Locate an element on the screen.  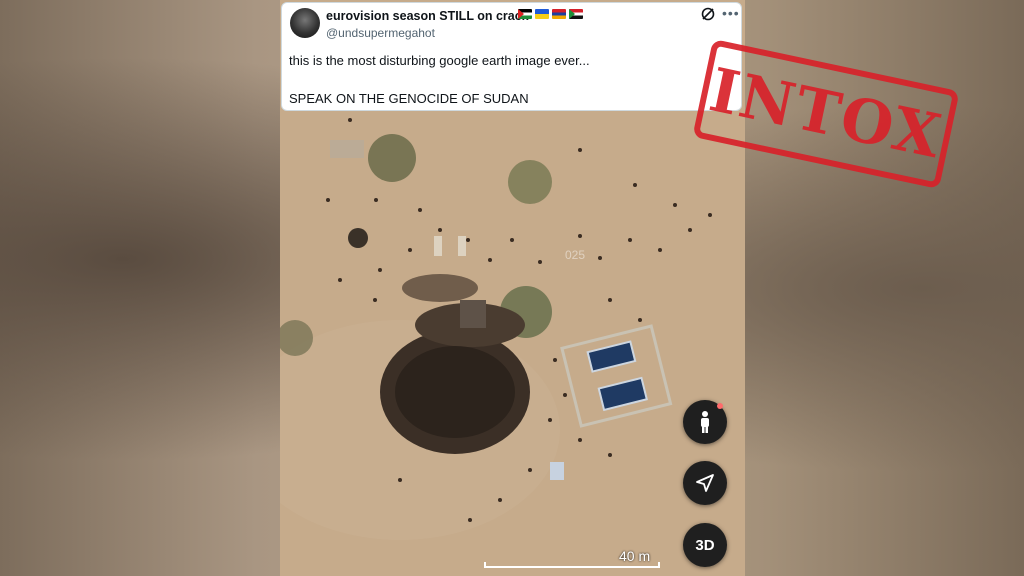
grok-icon is located at coordinates (708, 14).